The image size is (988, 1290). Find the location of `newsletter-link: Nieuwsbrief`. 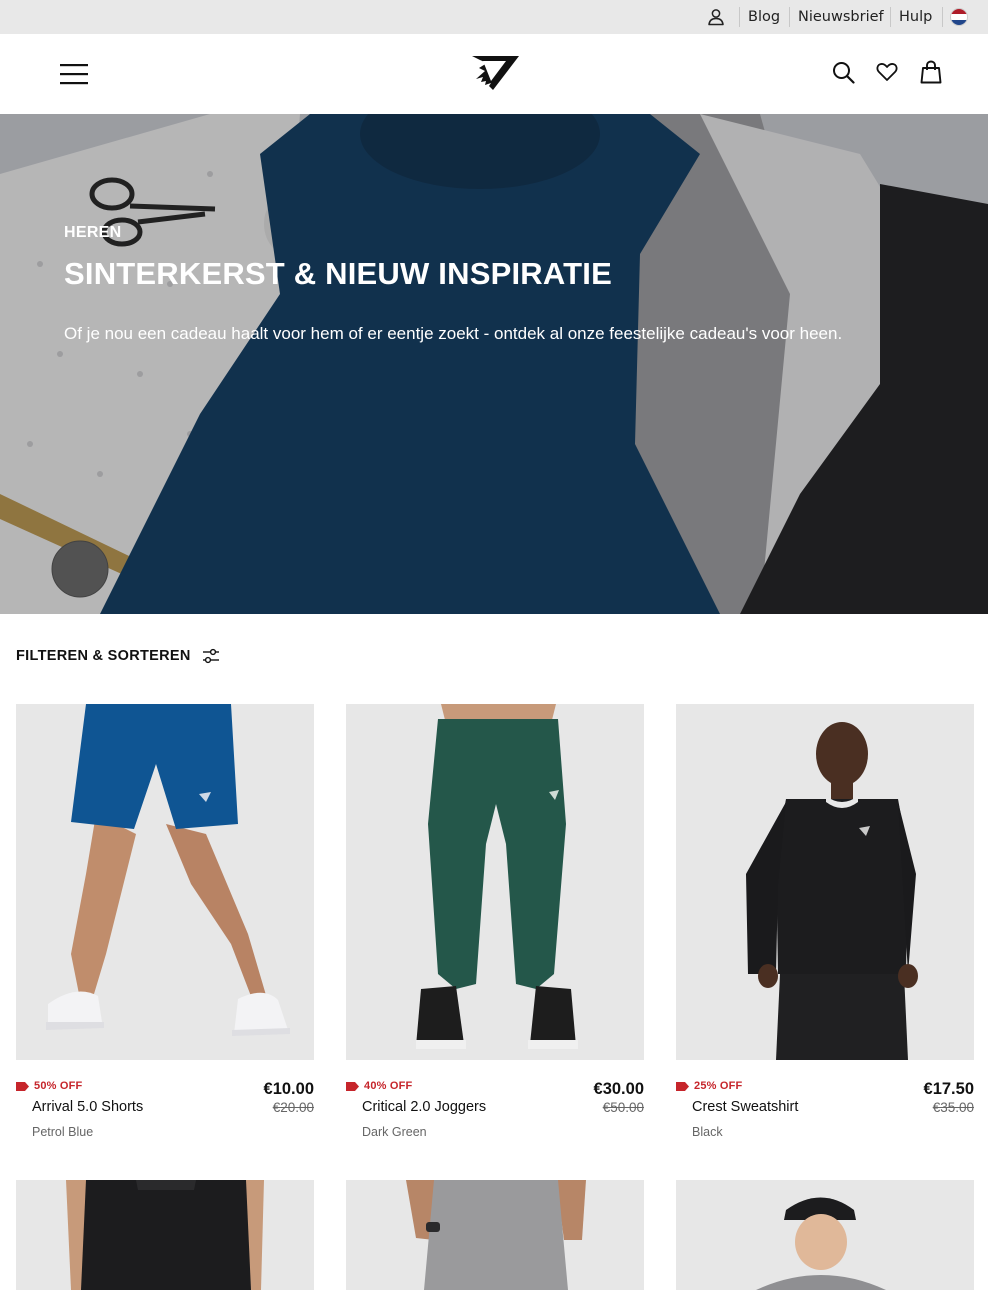

newsletter-link: Nieuwsbrief is located at coordinates (841, 17).